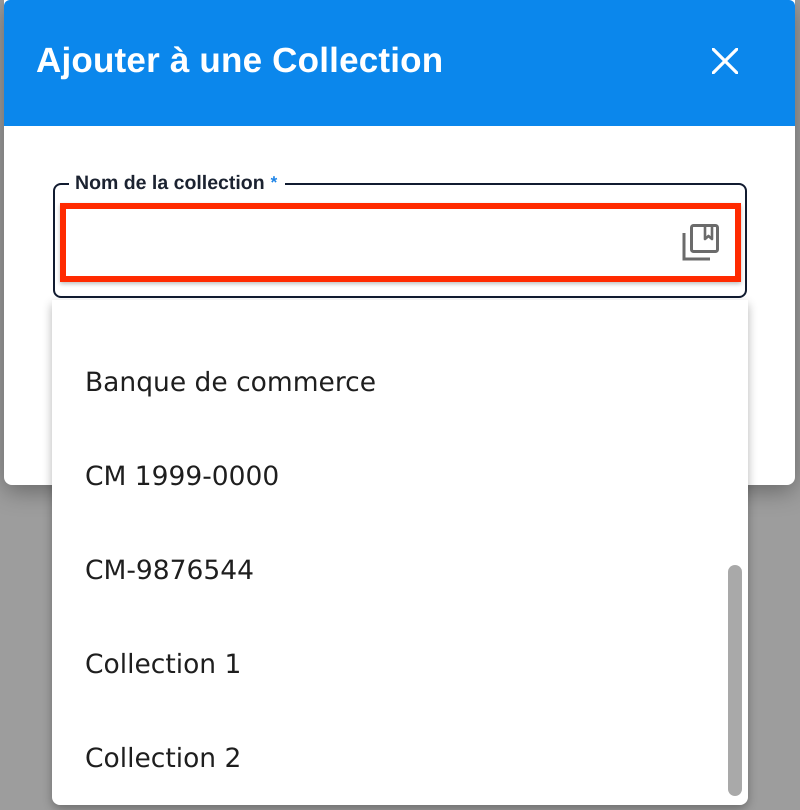 The image size is (800, 810). What do you see at coordinates (400, 570) in the screenshot?
I see `dropdown-option: CM-9876544` at bounding box center [400, 570].